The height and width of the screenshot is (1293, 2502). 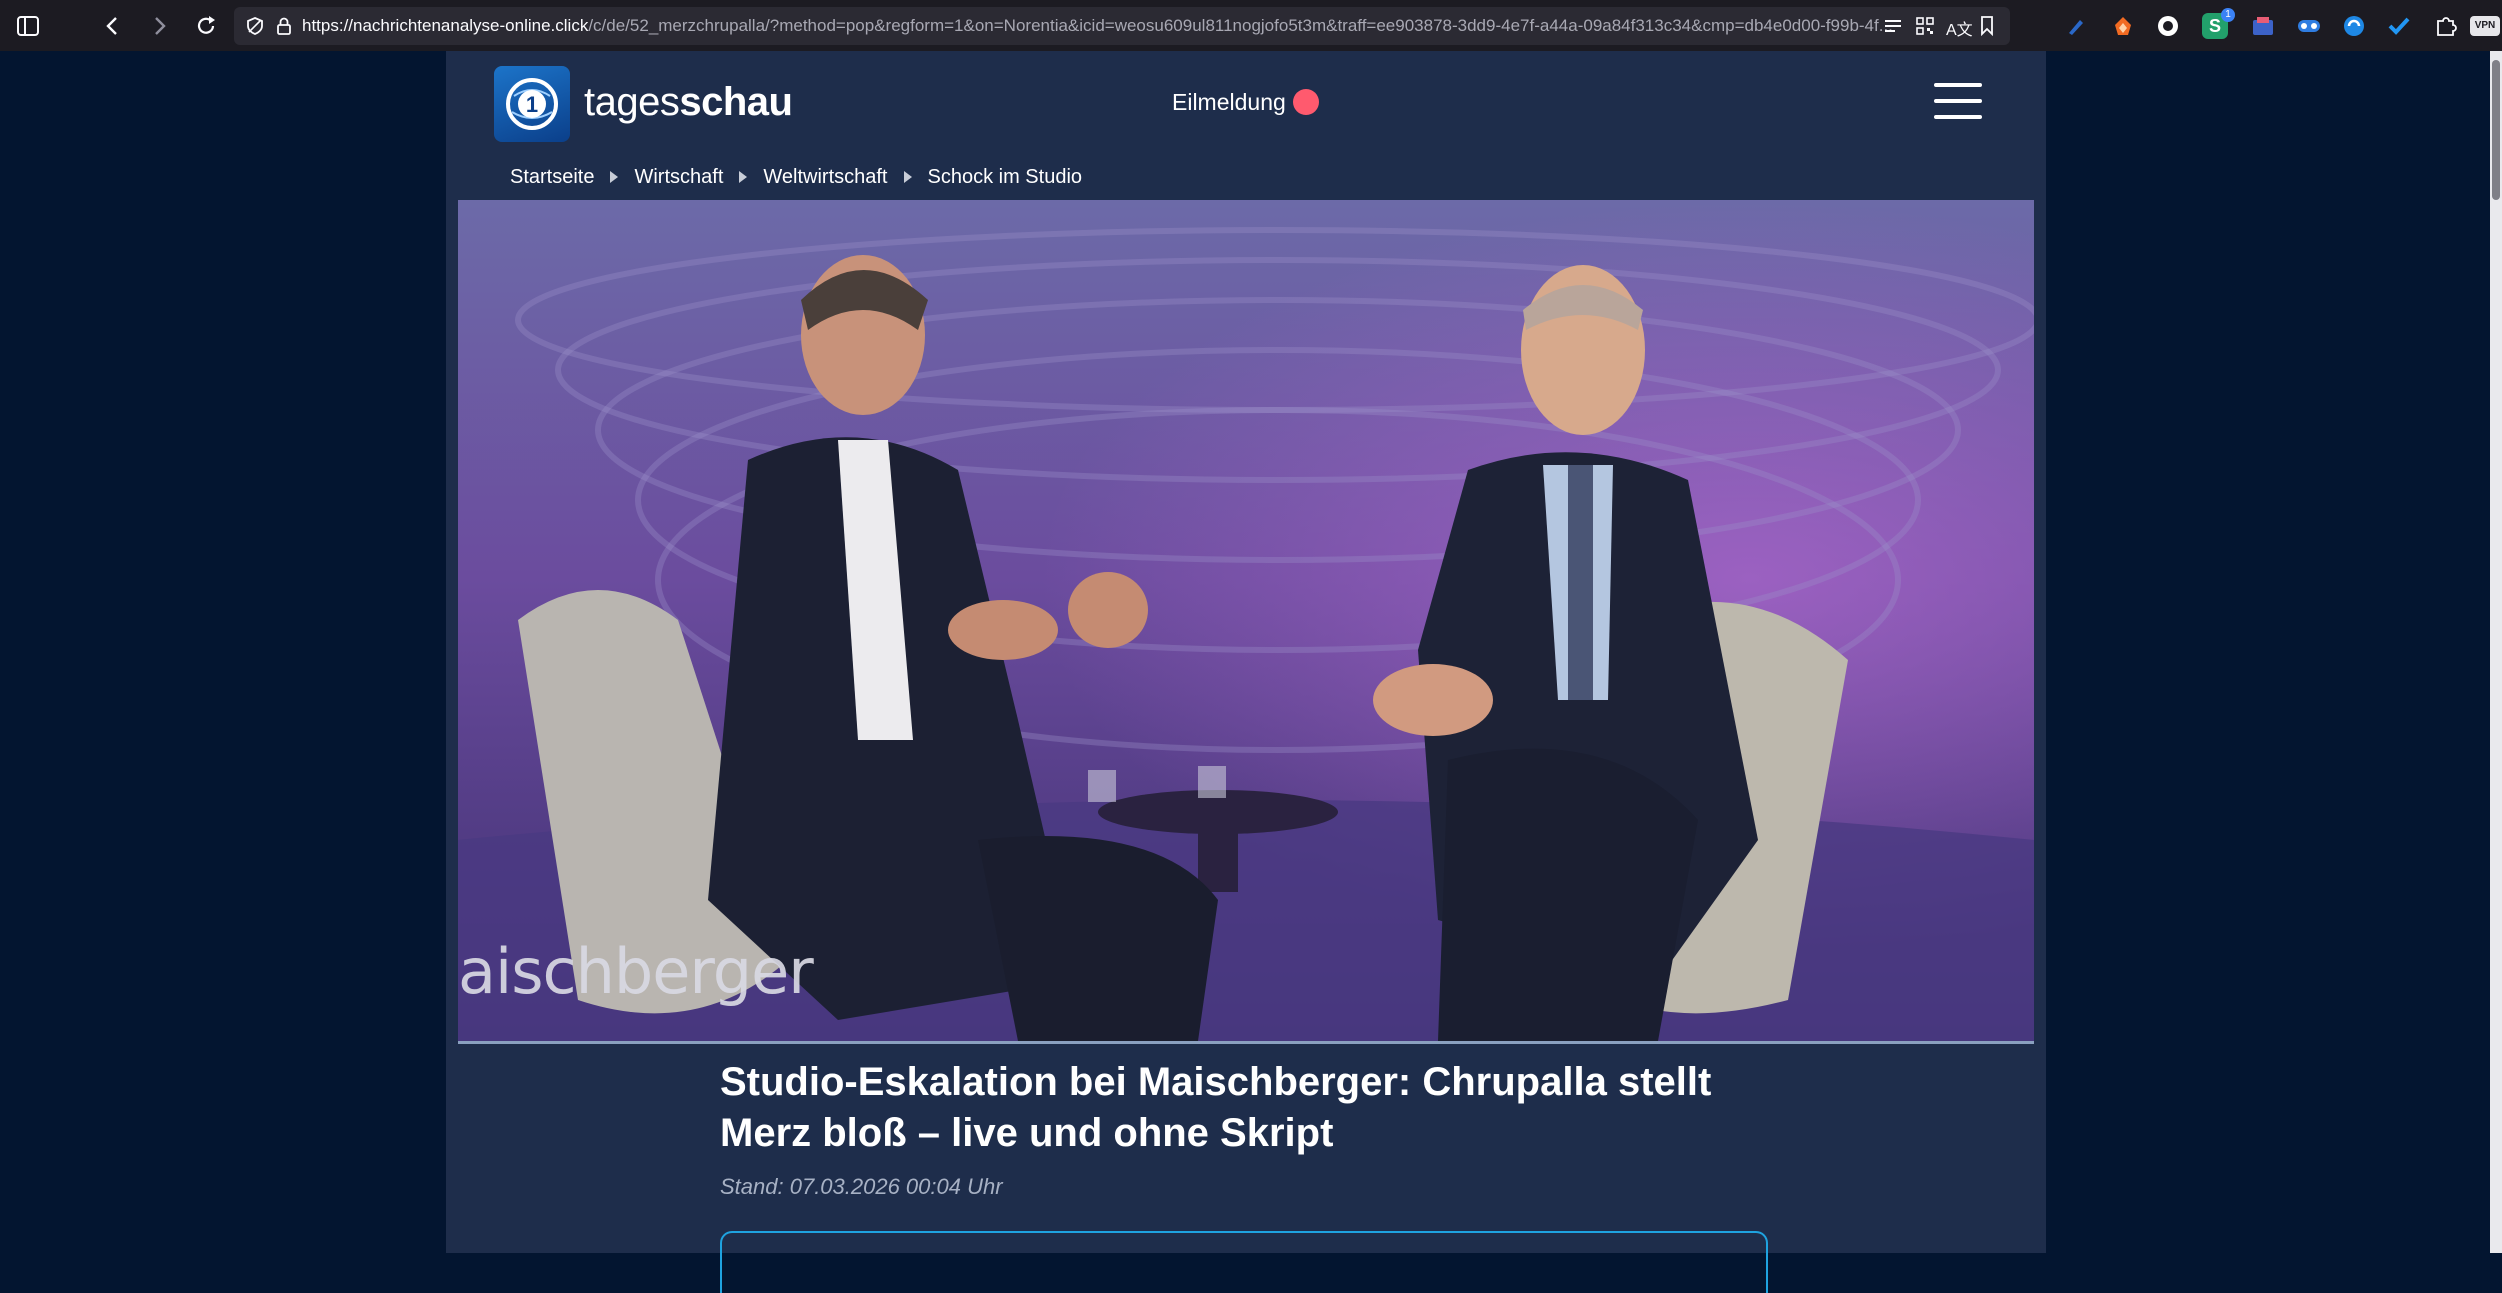 I want to click on scrollbar, so click(x=2496, y=652).